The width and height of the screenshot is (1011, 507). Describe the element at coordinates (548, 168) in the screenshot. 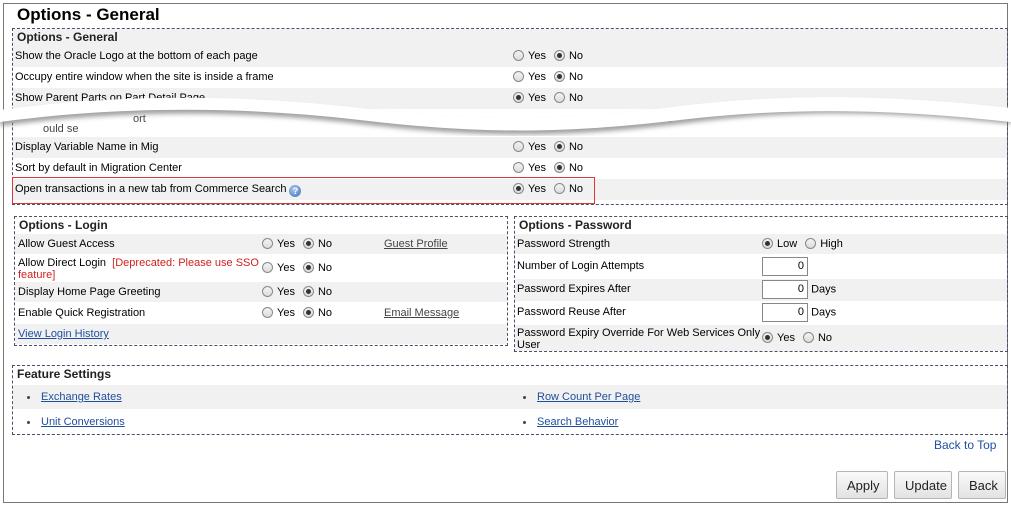

I see `radio-group-sort: Yes No` at that location.